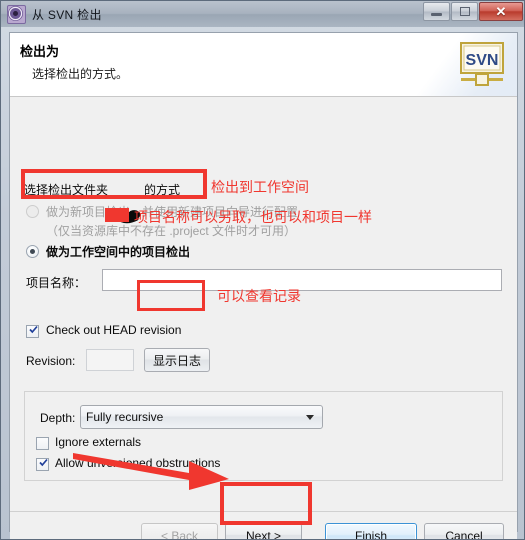  Describe the element at coordinates (118, 252) in the screenshot. I see `radio-workspace-project-label: 做为工作空间中的项目检出` at that location.